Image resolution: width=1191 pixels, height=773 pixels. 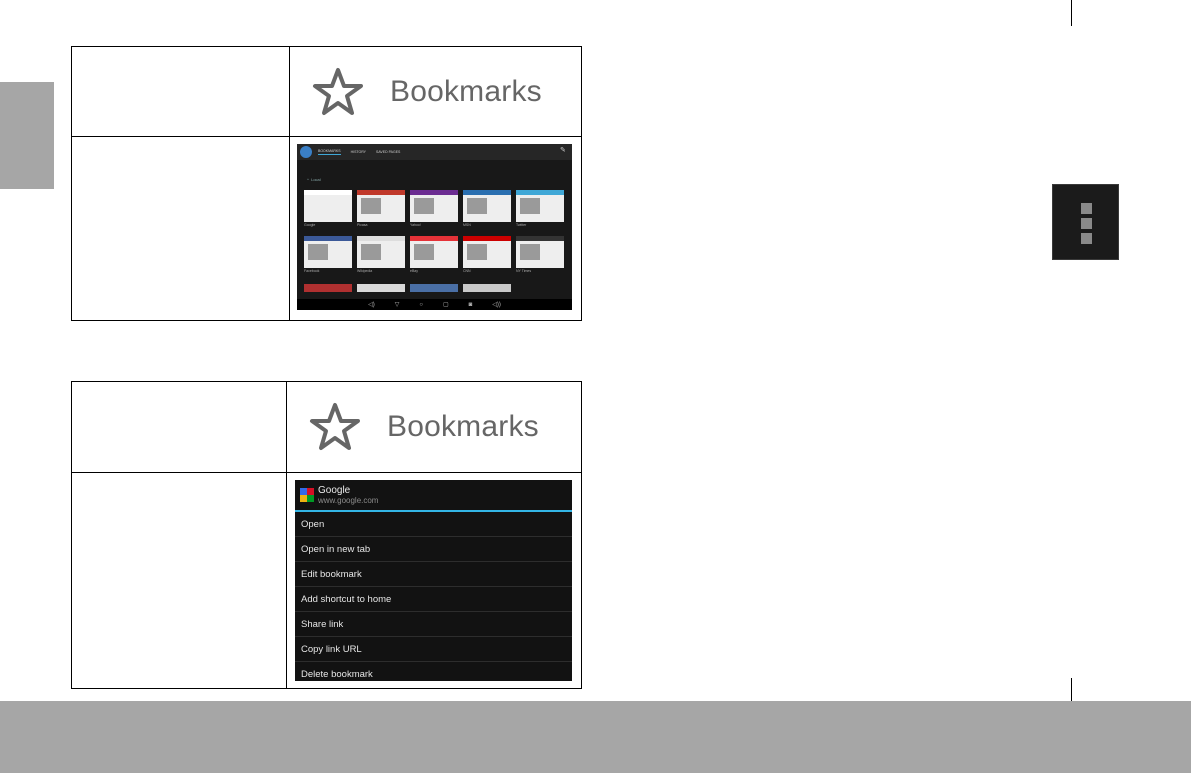 What do you see at coordinates (434, 152) in the screenshot?
I see `browser-tab-bar: BOOKMARKS HISTORY SAVED PAGES ✎` at bounding box center [434, 152].